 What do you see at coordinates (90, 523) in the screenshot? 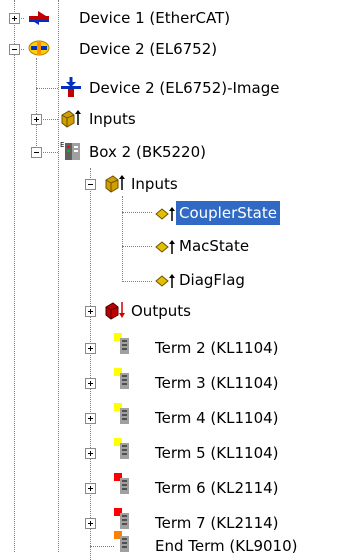
I see `expand-term7-button` at bounding box center [90, 523].